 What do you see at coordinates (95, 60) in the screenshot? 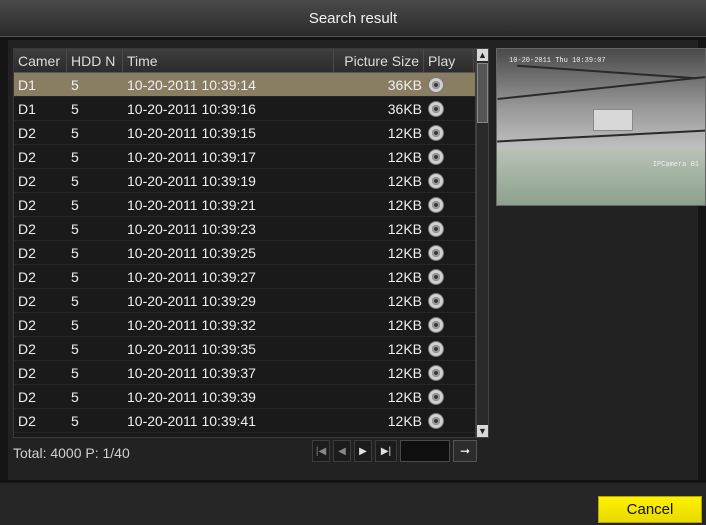
I see `column-hdd: HDD N` at bounding box center [95, 60].